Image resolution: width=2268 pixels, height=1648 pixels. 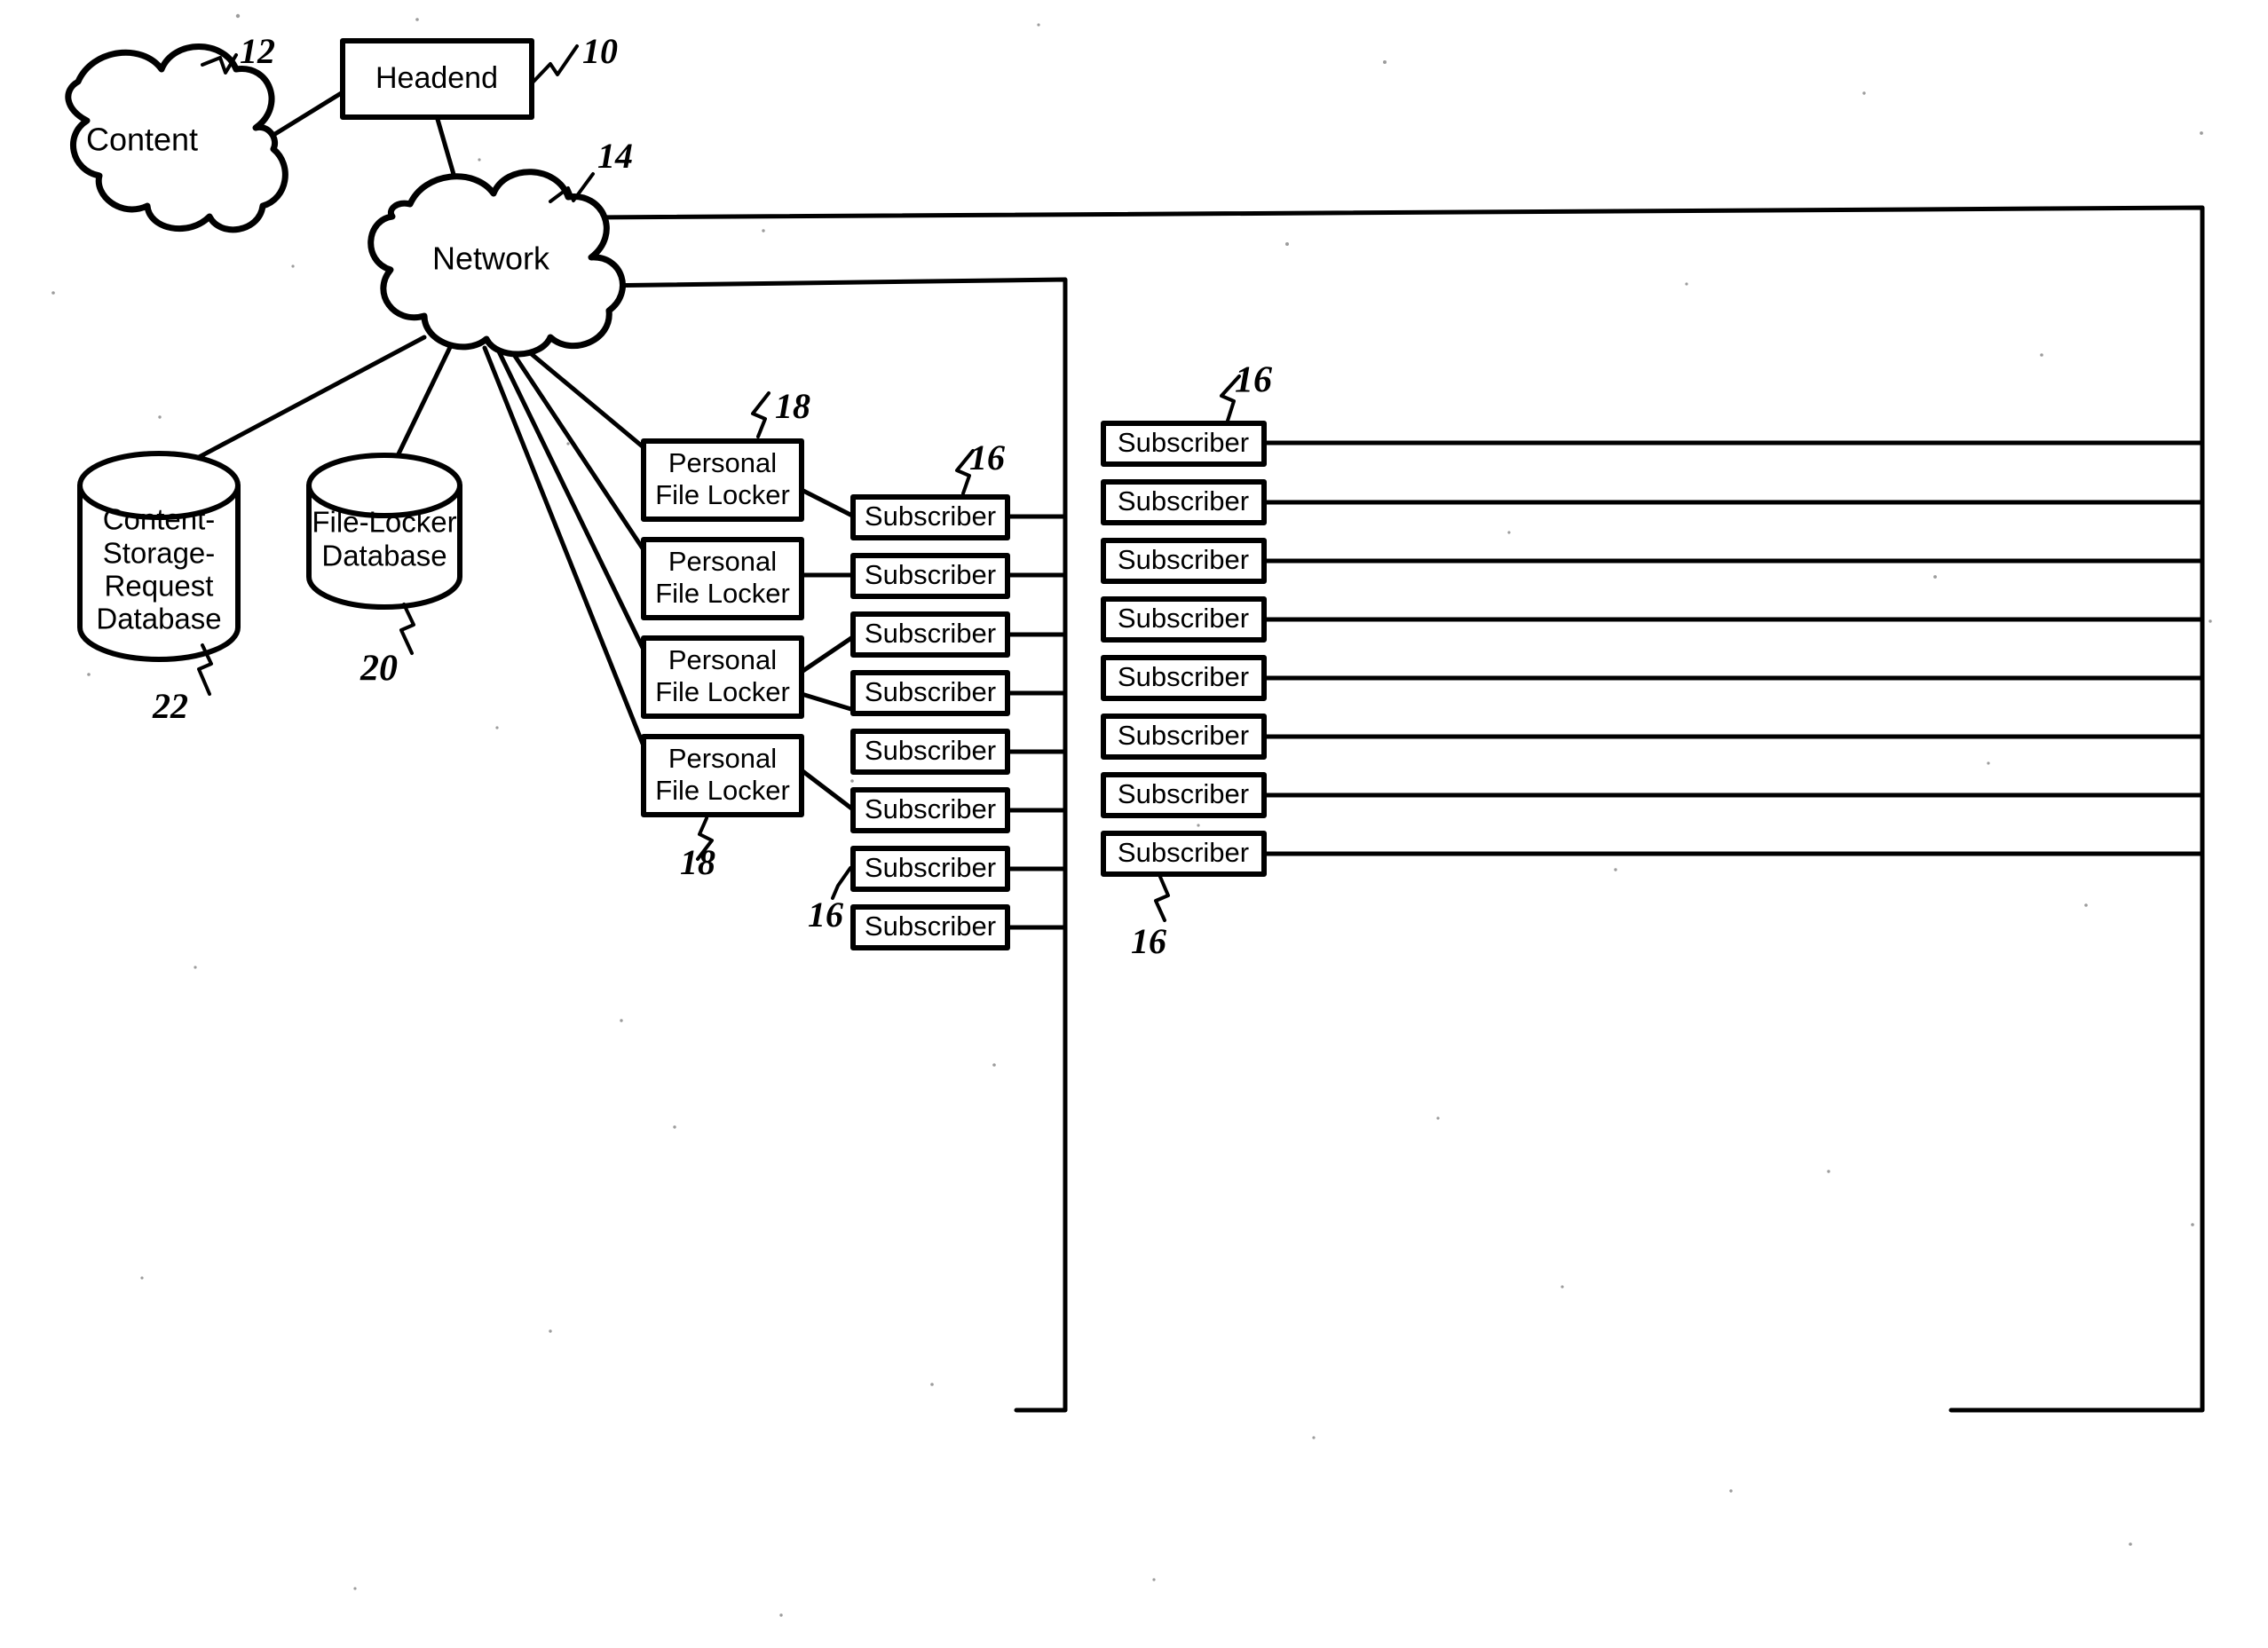 I want to click on subscriber-right-7: Subscriber, so click(x=1184, y=795).